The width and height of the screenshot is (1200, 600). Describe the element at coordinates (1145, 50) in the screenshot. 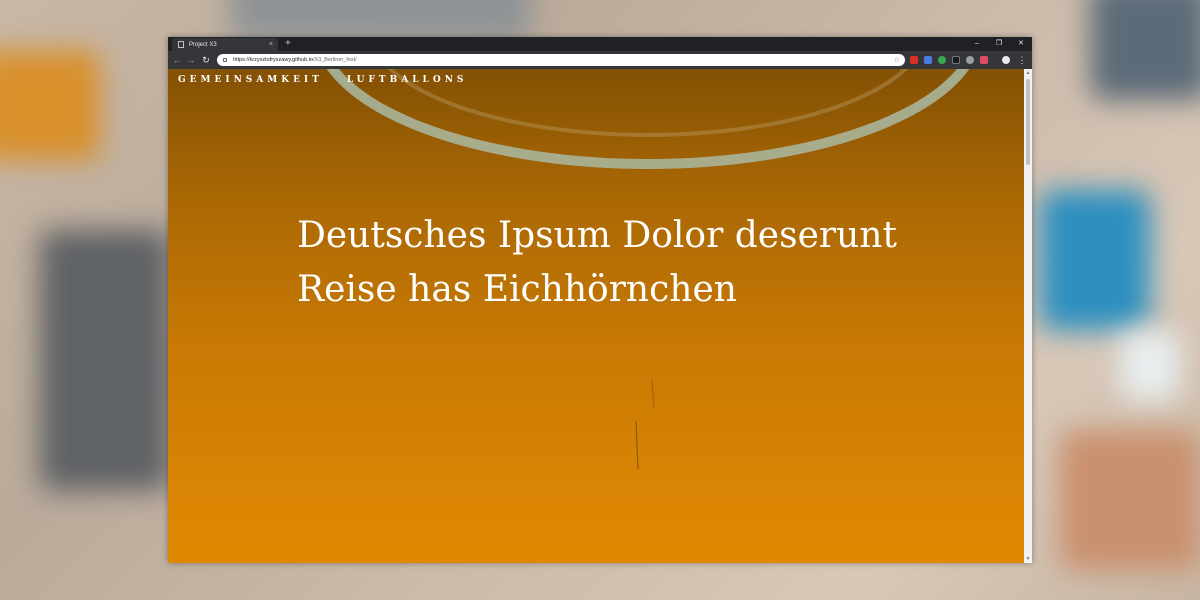

I see `laptop-right-blob` at that location.